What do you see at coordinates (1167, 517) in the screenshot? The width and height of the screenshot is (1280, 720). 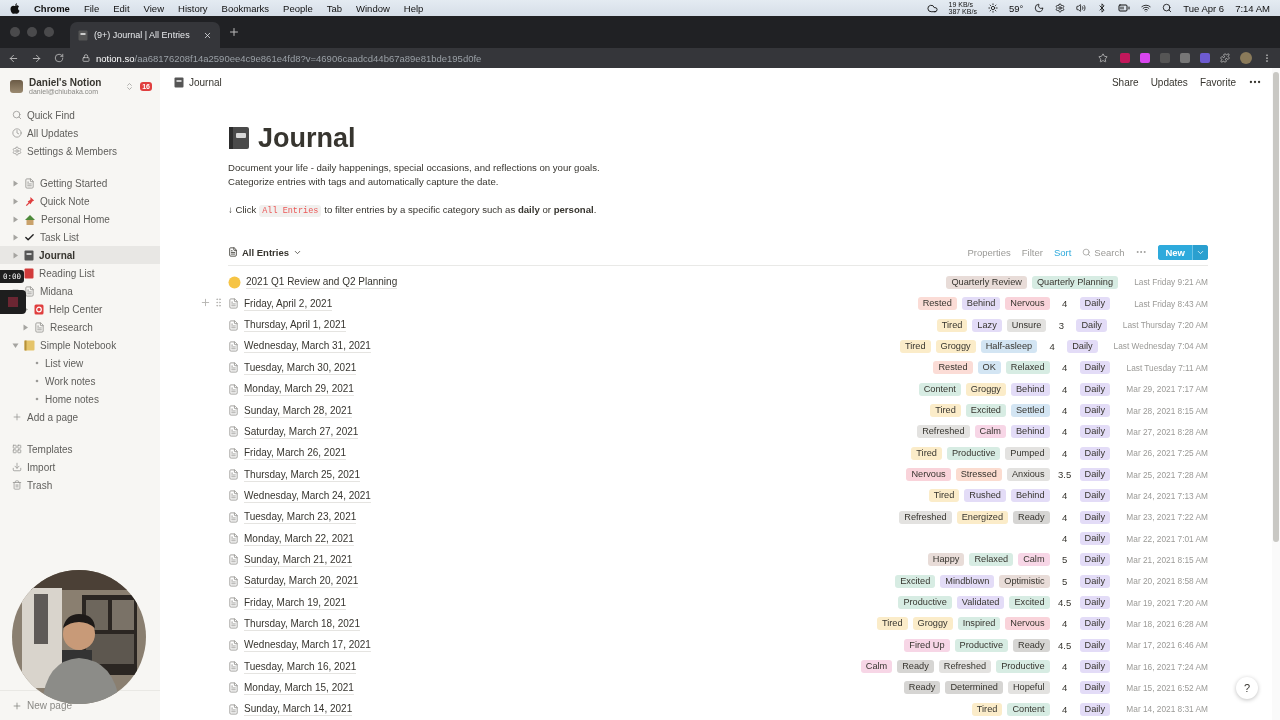 I see `date-cell: Mar 23, 2021 7:22 AM` at bounding box center [1167, 517].